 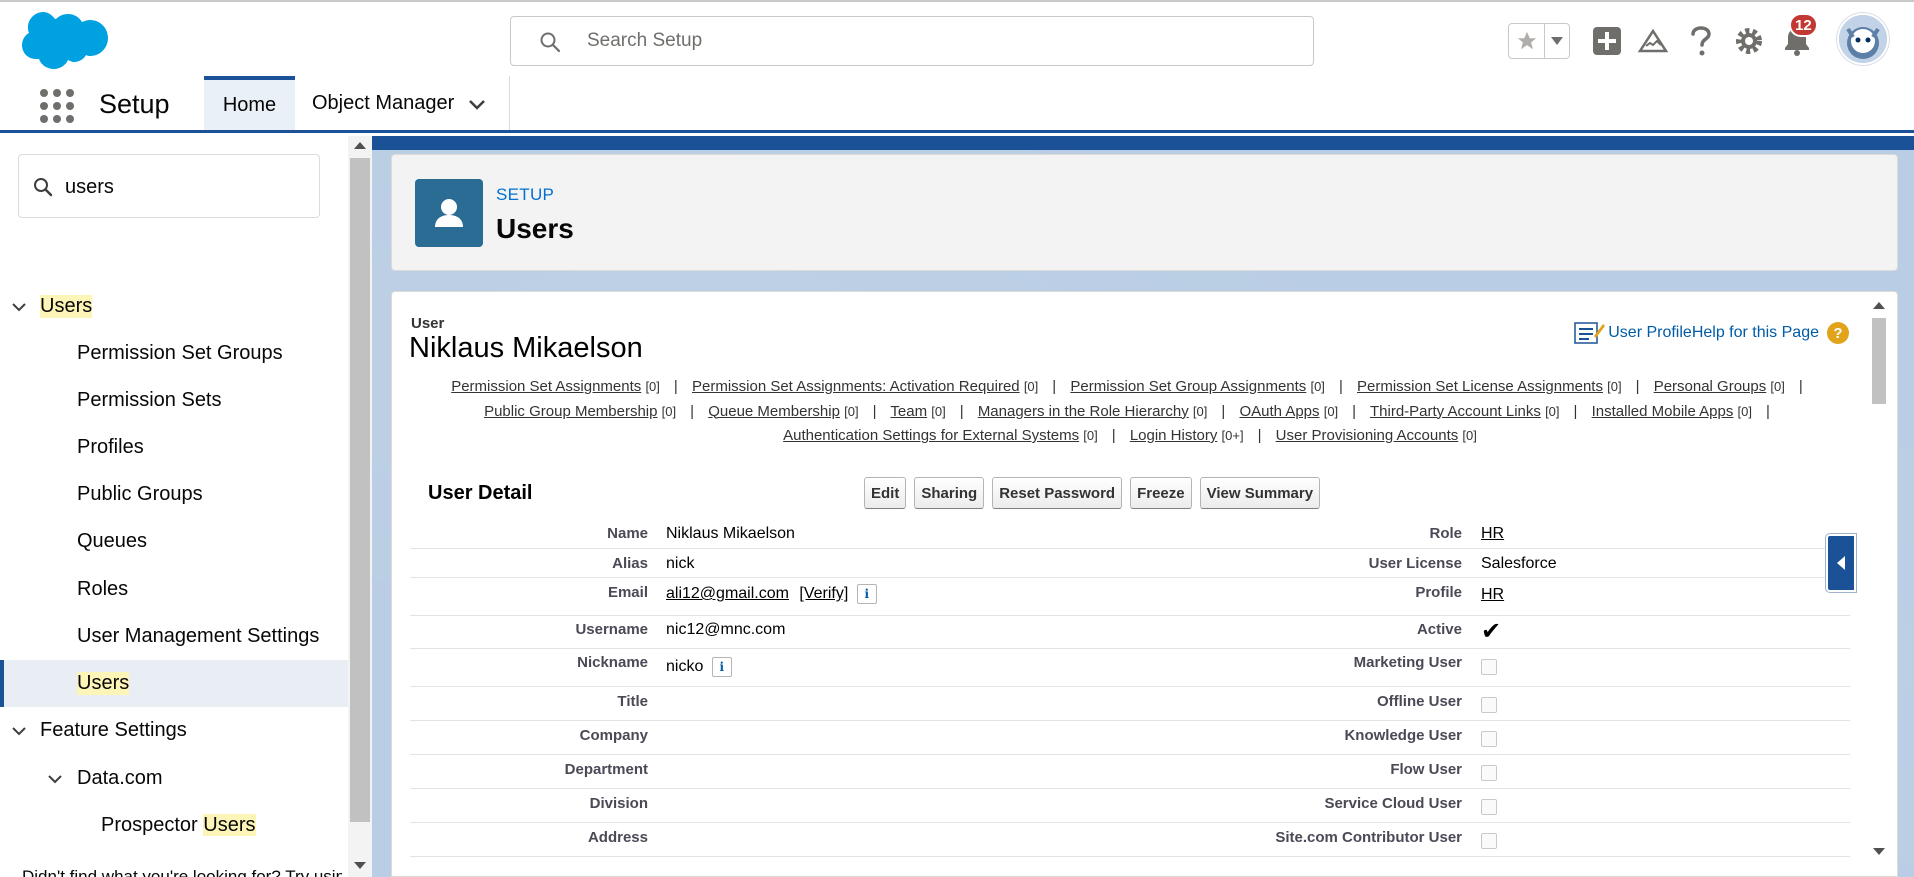 I want to click on related-link: Permission Set Assignments, so click(x=546, y=386).